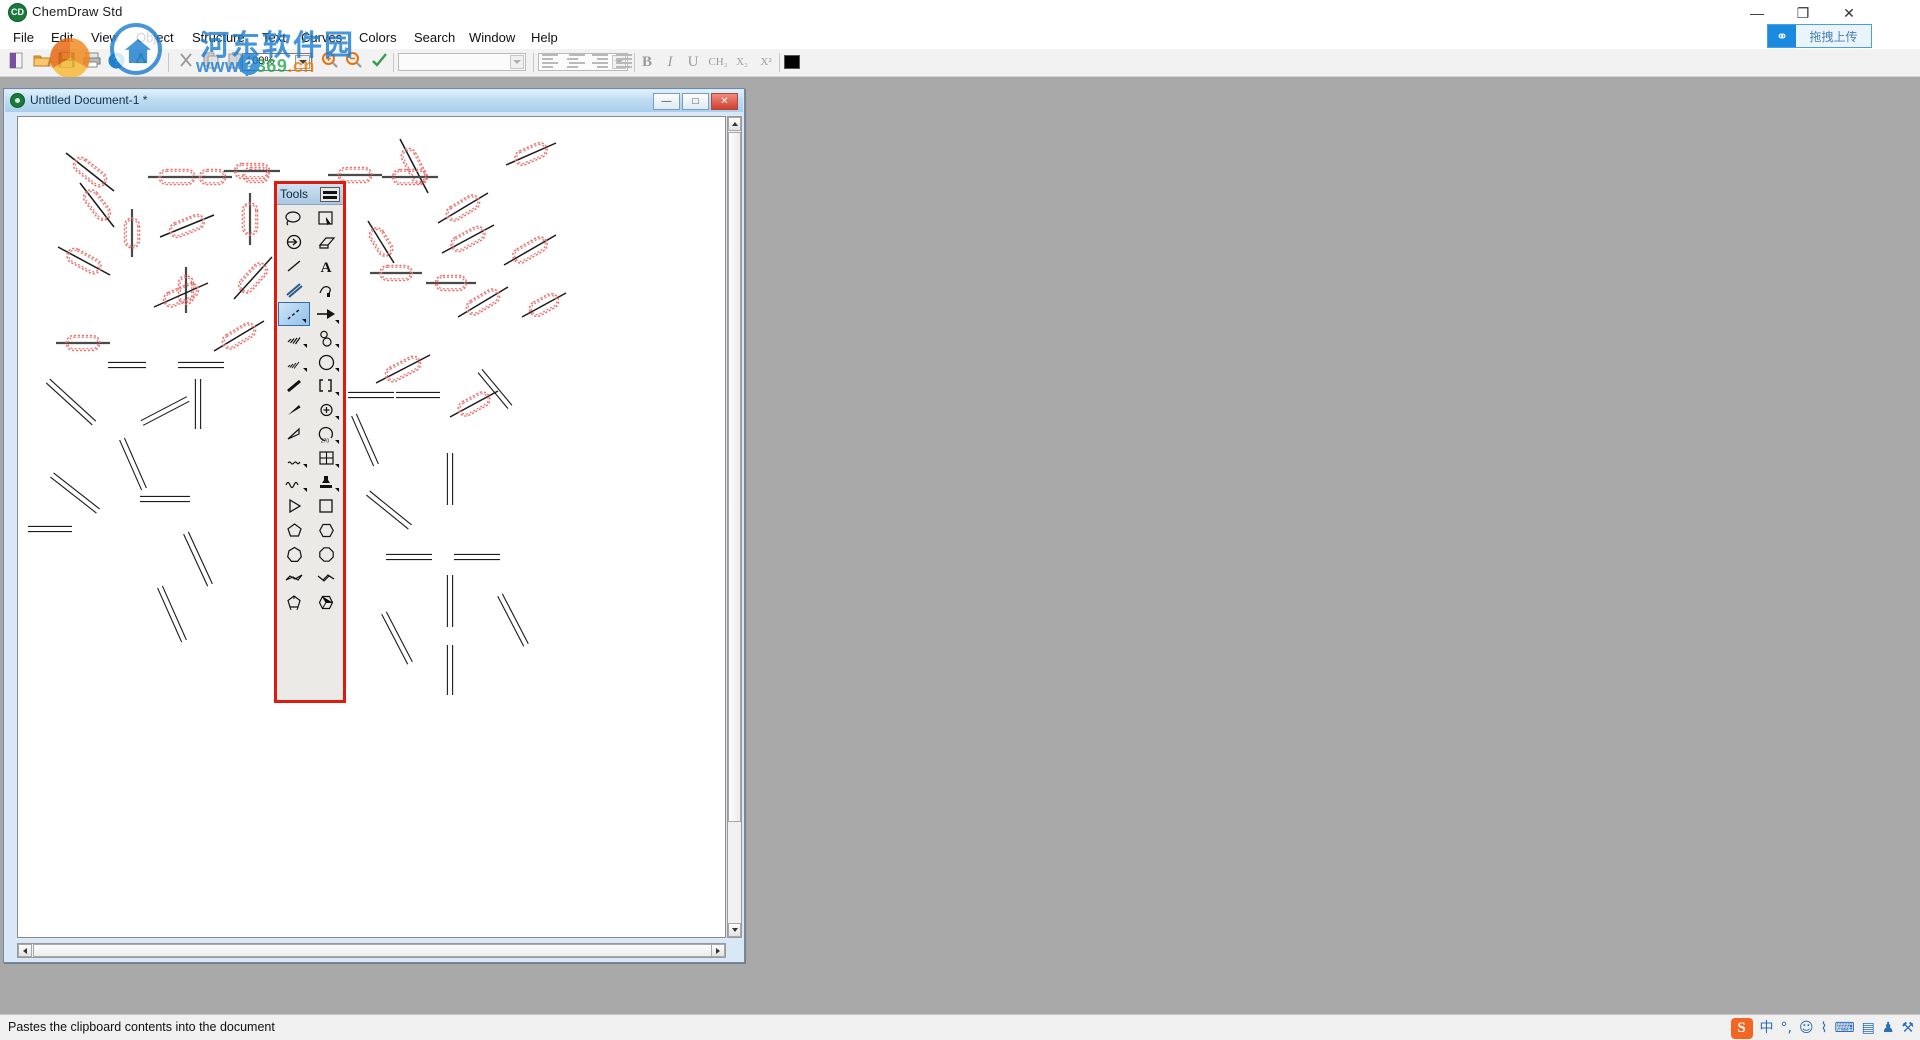  What do you see at coordinates (294, 410) in the screenshot?
I see `wedged-bond-tool` at bounding box center [294, 410].